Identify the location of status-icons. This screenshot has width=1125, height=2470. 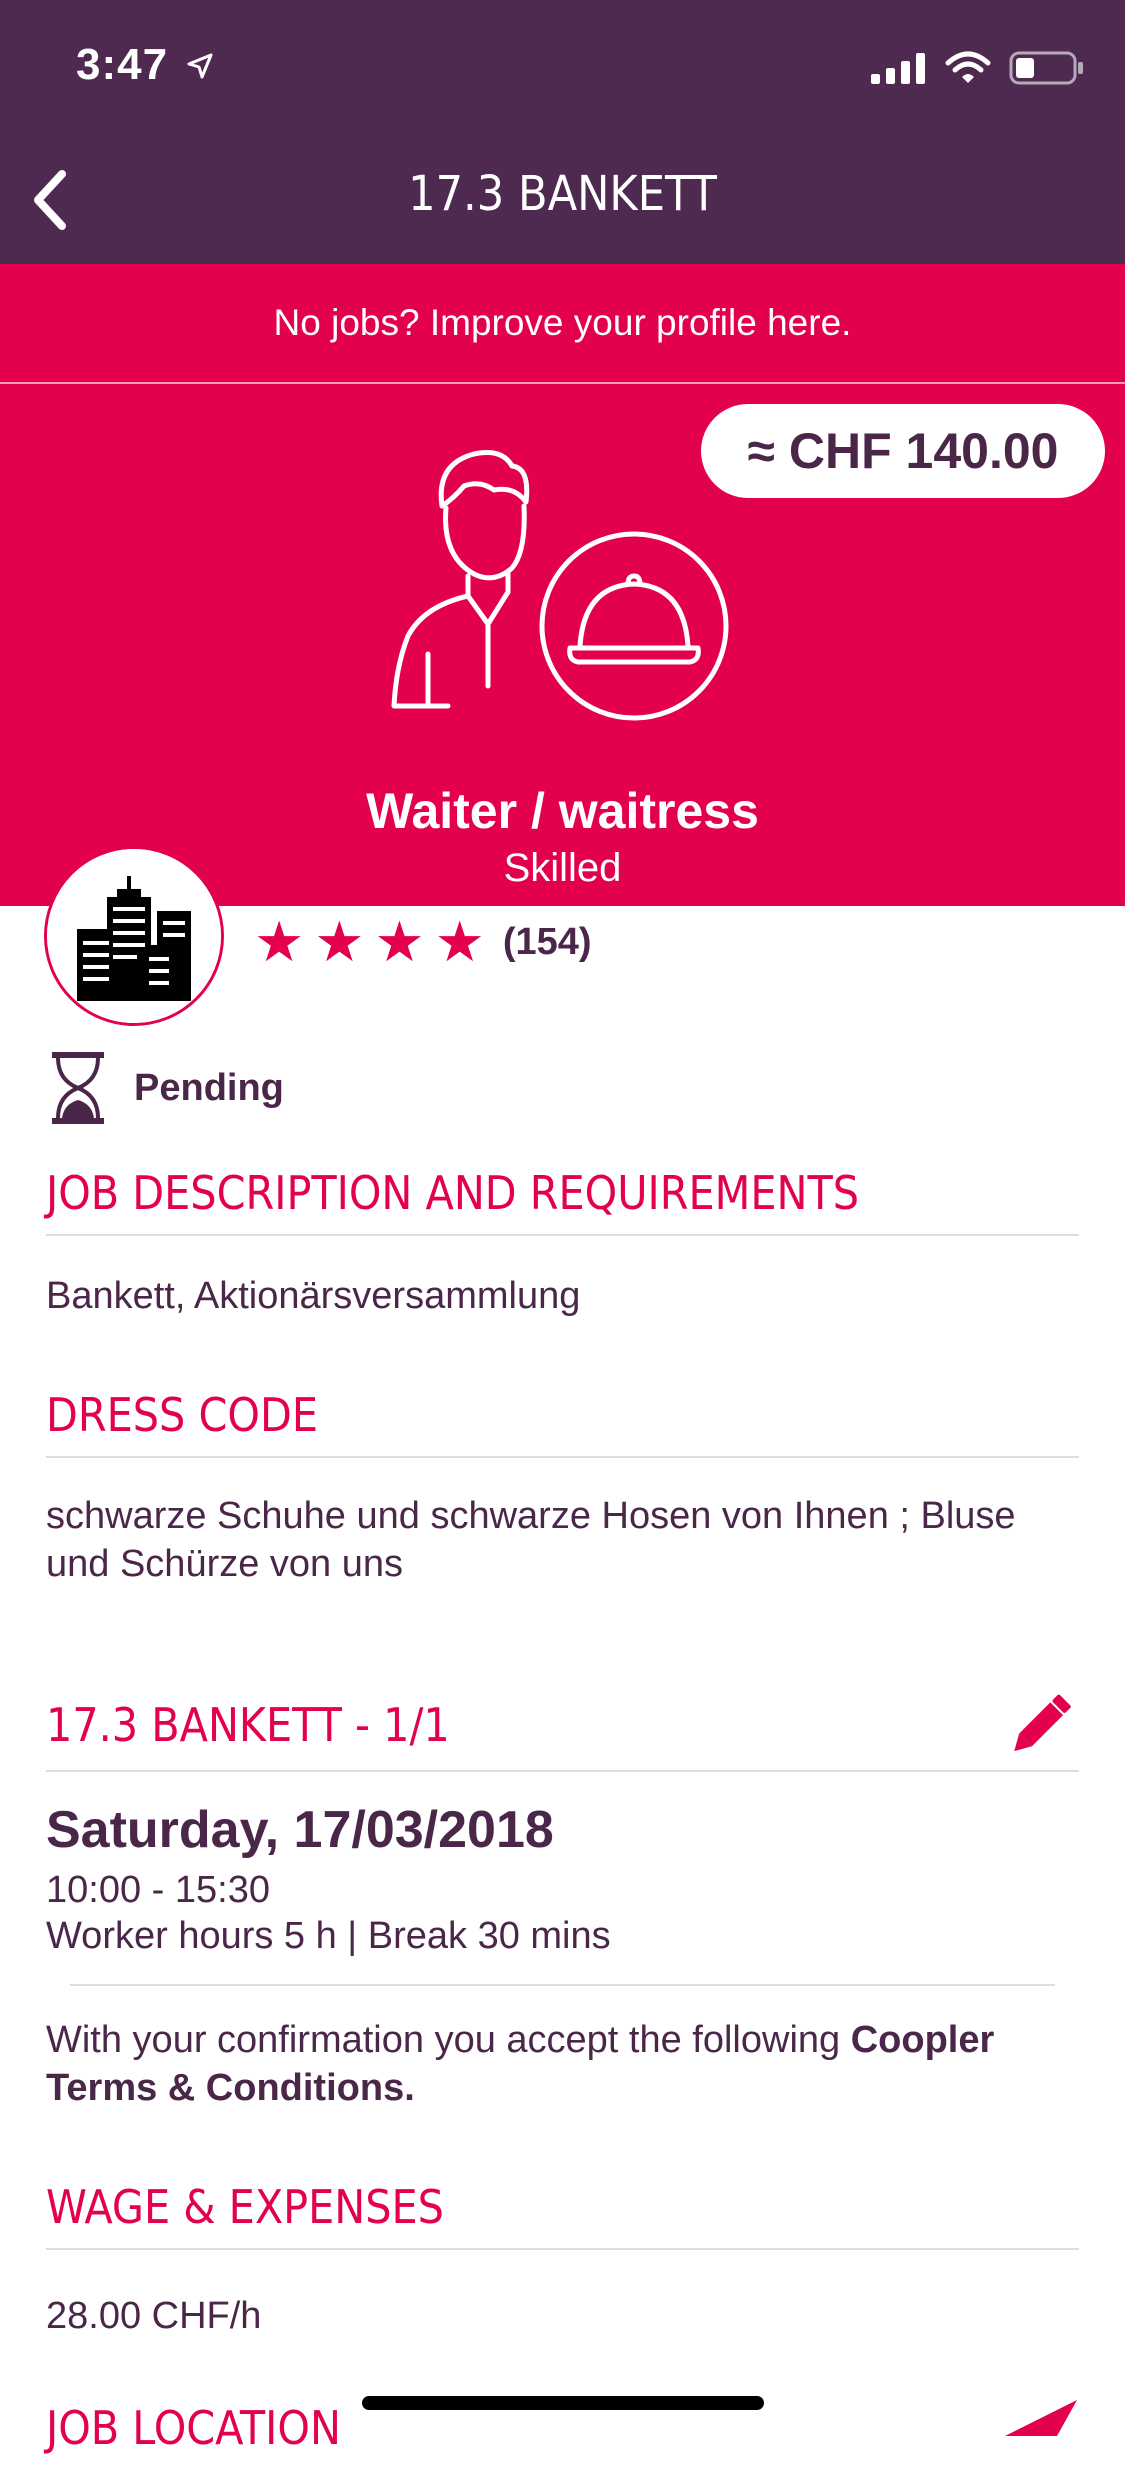
(978, 68).